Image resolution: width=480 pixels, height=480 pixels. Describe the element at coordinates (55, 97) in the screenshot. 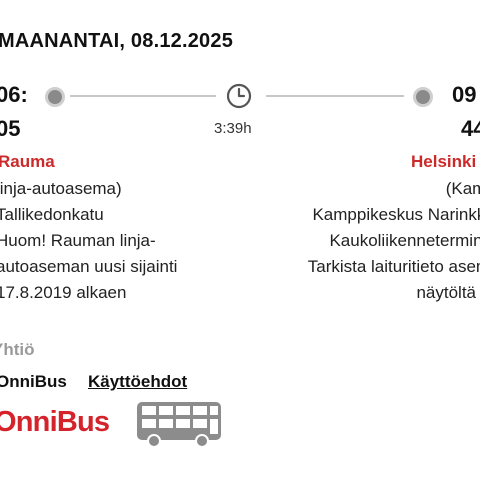

I see `departure-dot-icon` at that location.